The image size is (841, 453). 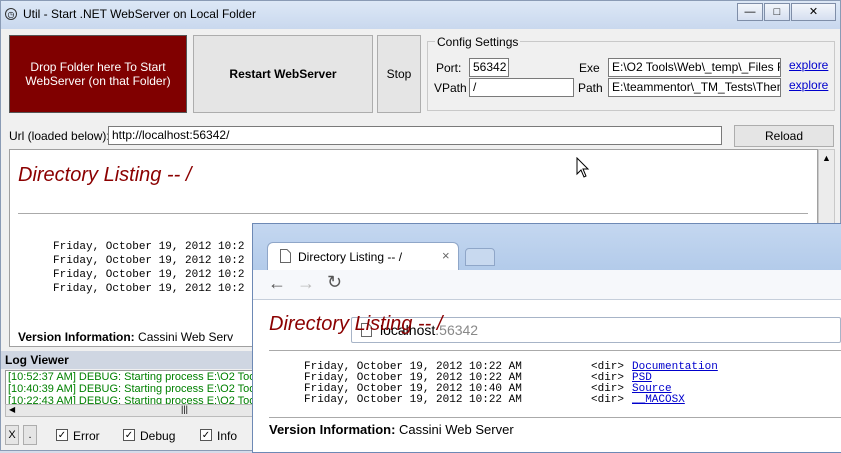 What do you see at coordinates (583, 167) in the screenshot?
I see `mouse-cursor-icon` at bounding box center [583, 167].